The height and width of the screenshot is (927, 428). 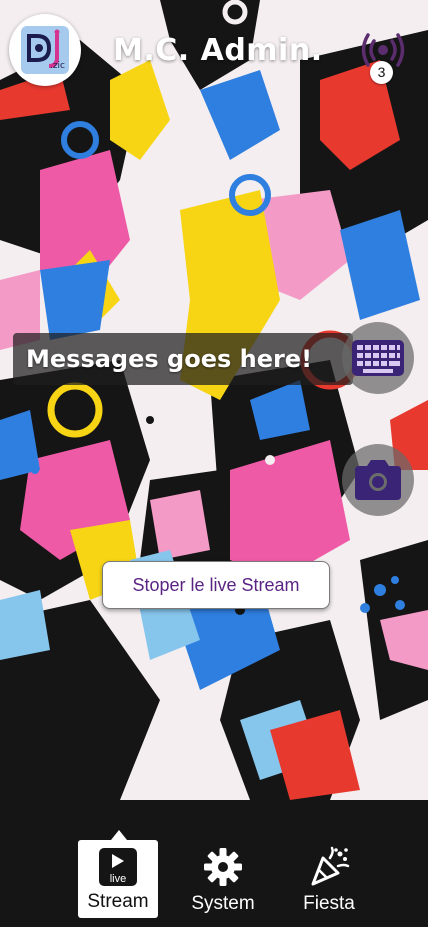 What do you see at coordinates (381, 72) in the screenshot?
I see `broadcast-count-badge: 3` at bounding box center [381, 72].